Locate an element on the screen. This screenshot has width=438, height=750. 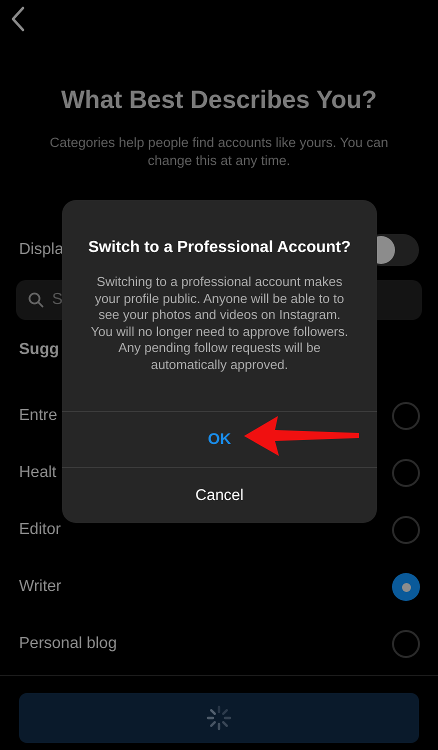
page-title: What Best Describes You? is located at coordinates (219, 100).